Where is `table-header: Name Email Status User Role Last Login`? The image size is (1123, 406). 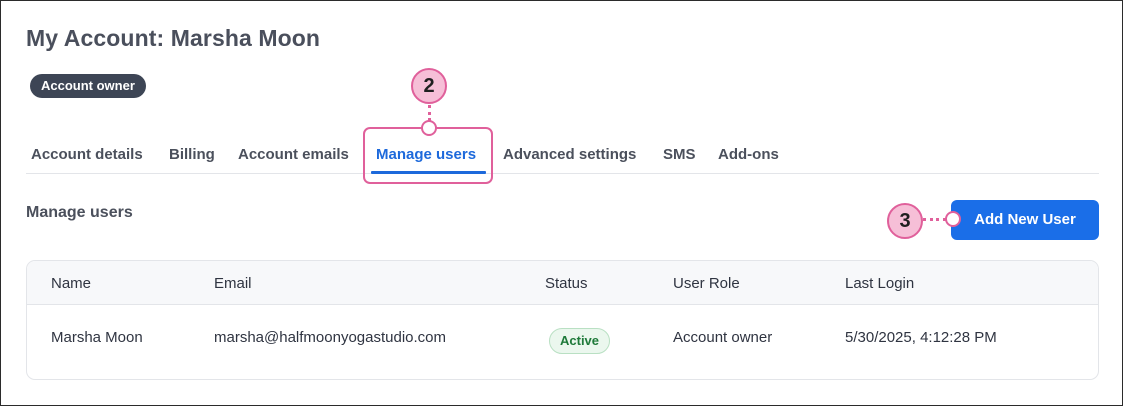
table-header: Name Email Status User Role Last Login is located at coordinates (562, 283).